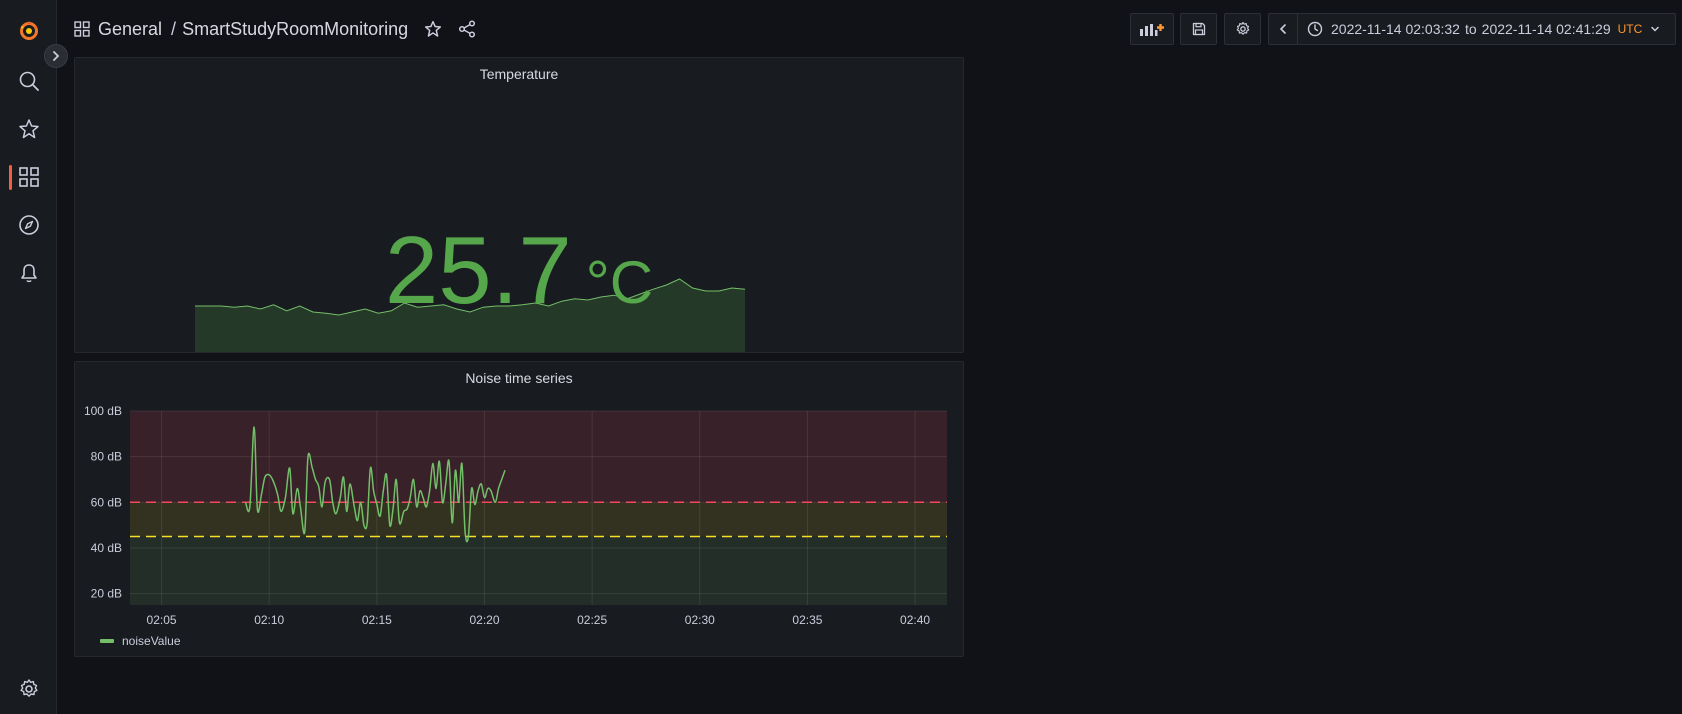 This screenshot has height=714, width=1682. Describe the element at coordinates (478, 270) in the screenshot. I see `temperature-number: 25.7` at that location.